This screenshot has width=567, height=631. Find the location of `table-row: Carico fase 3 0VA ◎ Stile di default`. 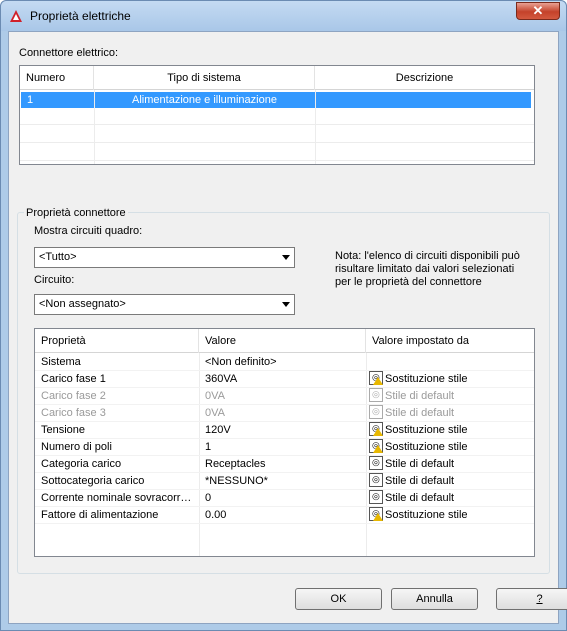

table-row: Carico fase 3 0VA ◎ Stile di default is located at coordinates (284, 413).